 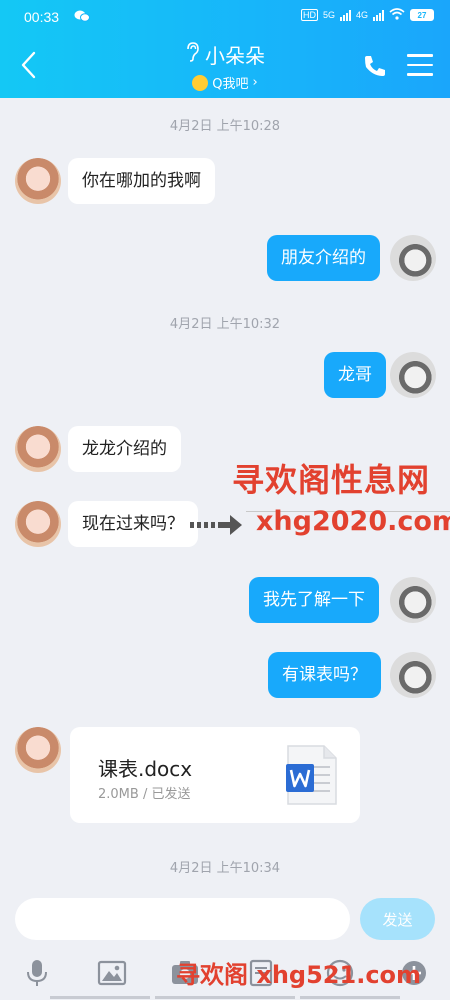 What do you see at coordinates (145, 769) in the screenshot?
I see `file-name: 课表.docx` at bounding box center [145, 769].